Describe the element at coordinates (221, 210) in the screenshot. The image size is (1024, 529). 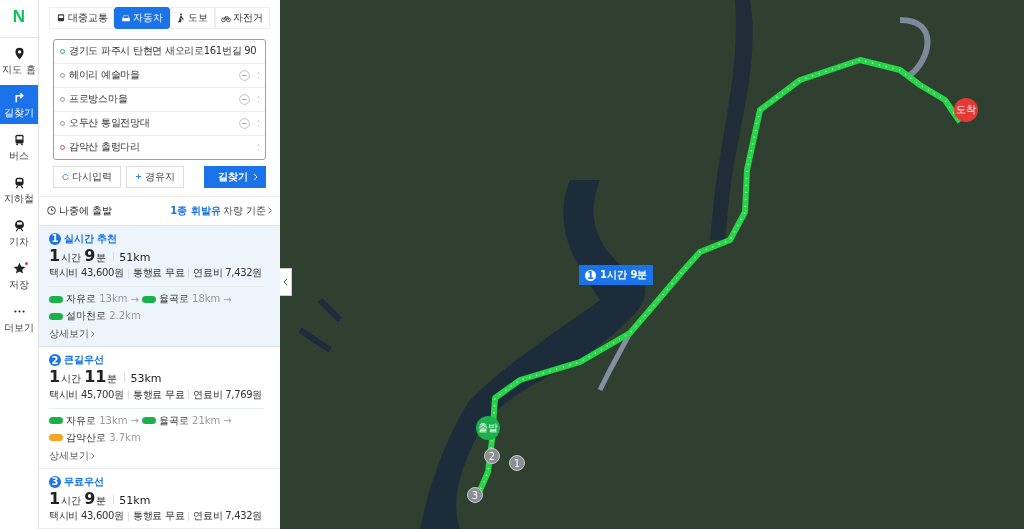
I see `vehicle-setting-link: 1종 휘발유 차량 기준` at that location.